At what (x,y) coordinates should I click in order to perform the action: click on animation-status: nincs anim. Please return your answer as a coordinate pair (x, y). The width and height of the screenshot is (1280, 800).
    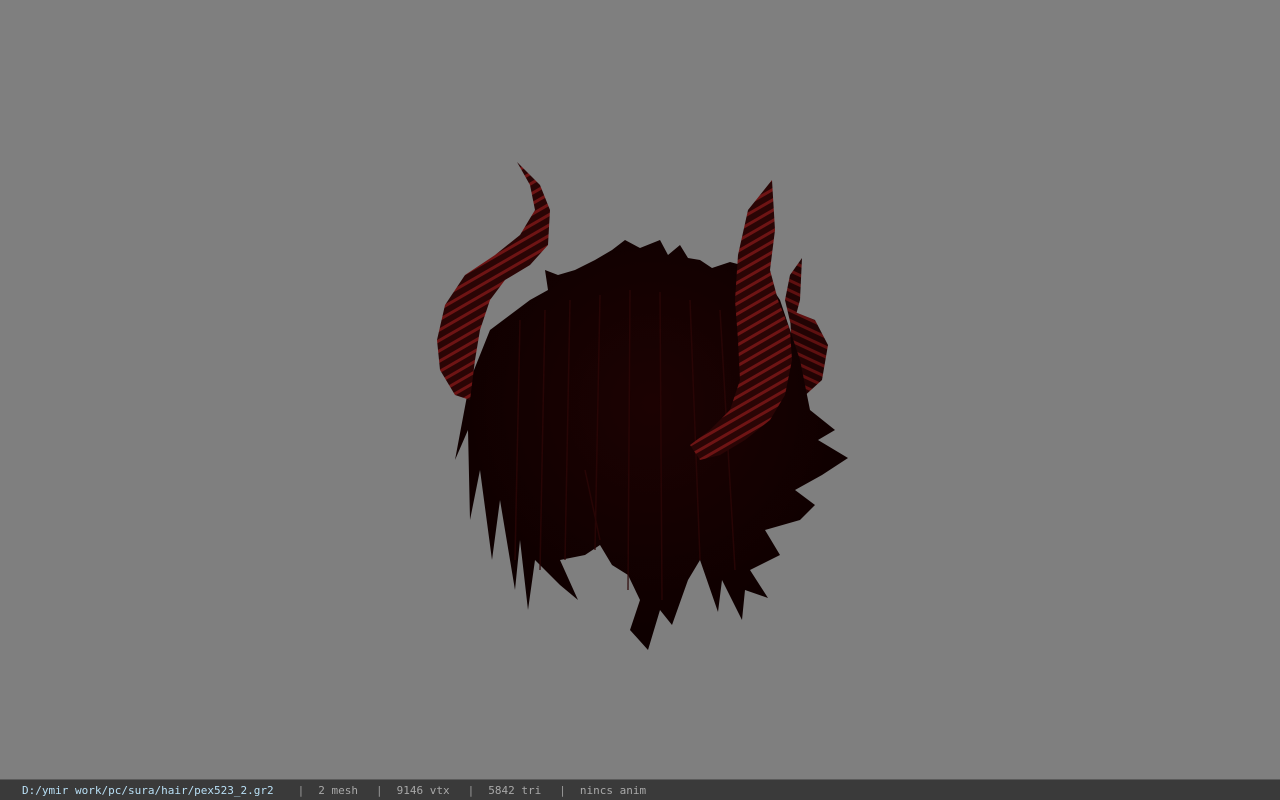
    Looking at the image, I should click on (613, 790).